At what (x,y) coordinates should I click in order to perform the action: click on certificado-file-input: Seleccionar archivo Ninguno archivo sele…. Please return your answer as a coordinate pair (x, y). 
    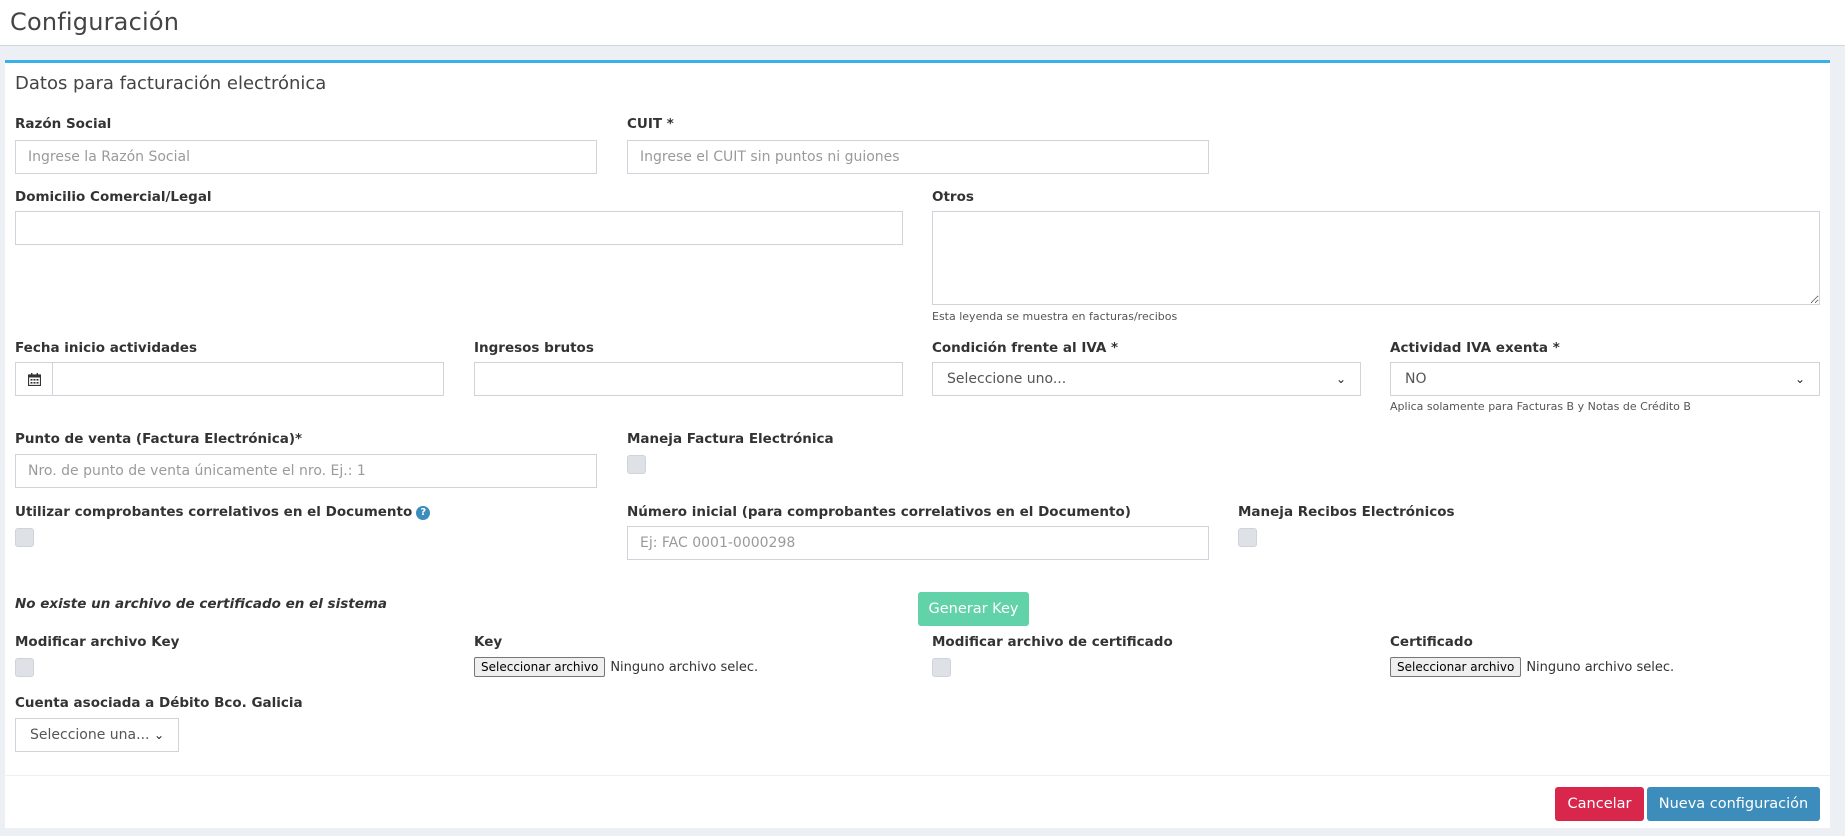
    Looking at the image, I should click on (1532, 667).